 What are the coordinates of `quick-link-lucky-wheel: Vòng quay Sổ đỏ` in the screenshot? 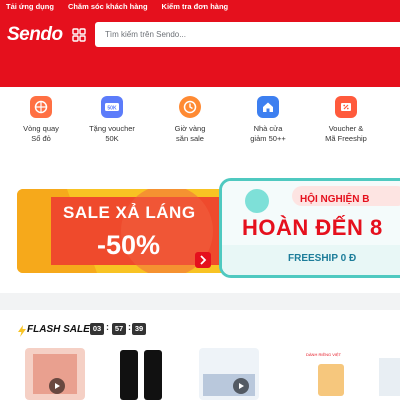 It's located at (41, 120).